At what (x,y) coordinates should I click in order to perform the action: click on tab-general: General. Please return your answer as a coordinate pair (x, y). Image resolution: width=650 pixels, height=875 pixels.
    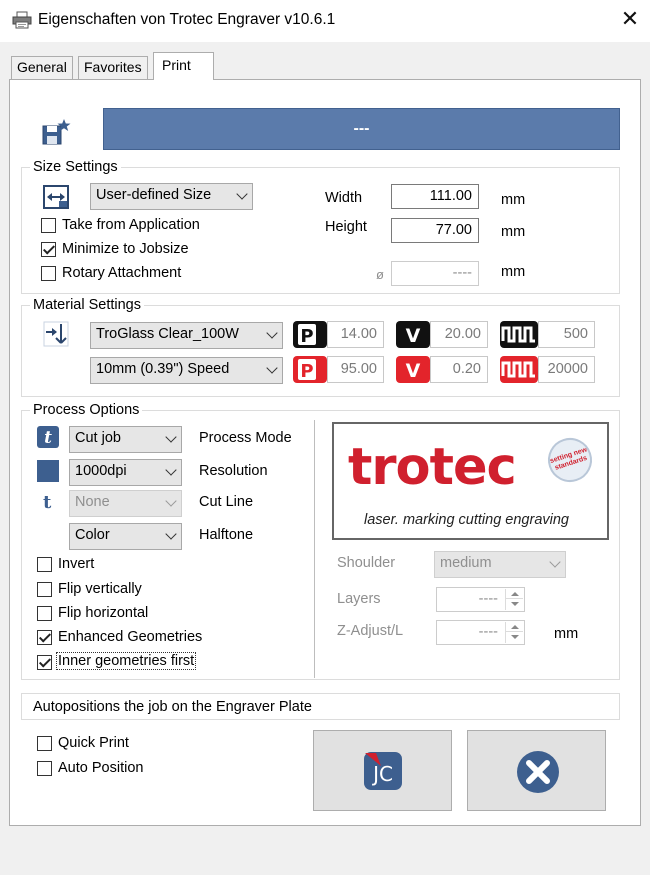
    Looking at the image, I should click on (42, 67).